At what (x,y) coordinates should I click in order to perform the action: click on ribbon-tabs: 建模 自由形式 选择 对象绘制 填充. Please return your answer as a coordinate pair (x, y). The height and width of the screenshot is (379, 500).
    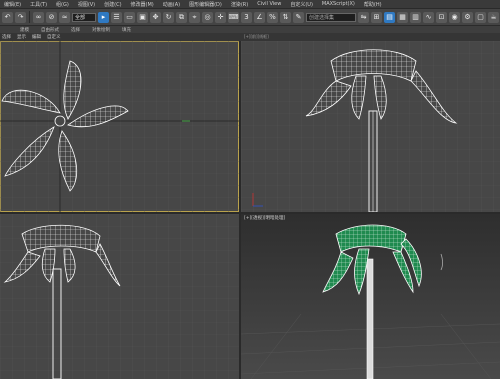
    Looking at the image, I should click on (250, 29).